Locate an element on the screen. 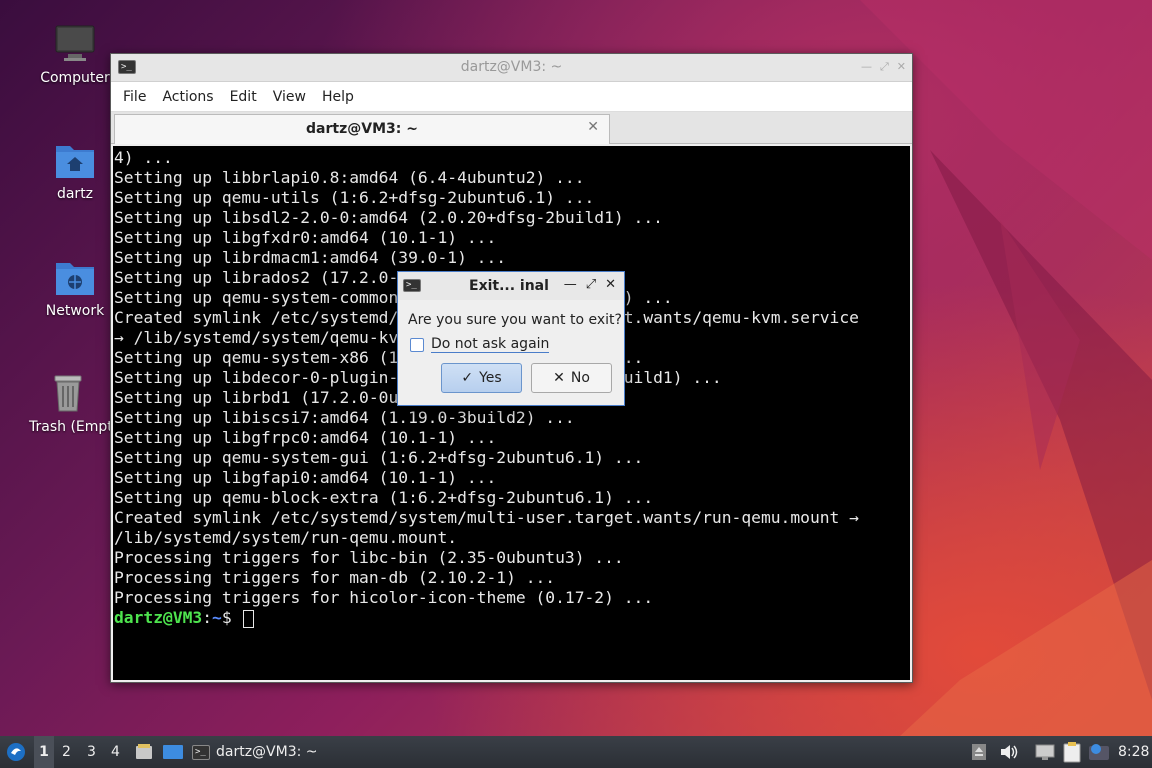 Image resolution: width=1152 pixels, height=768 pixels. terminal-titlebar: >_ dartz@VM3: ~ — ⤢ ✕ is located at coordinates (511, 68).